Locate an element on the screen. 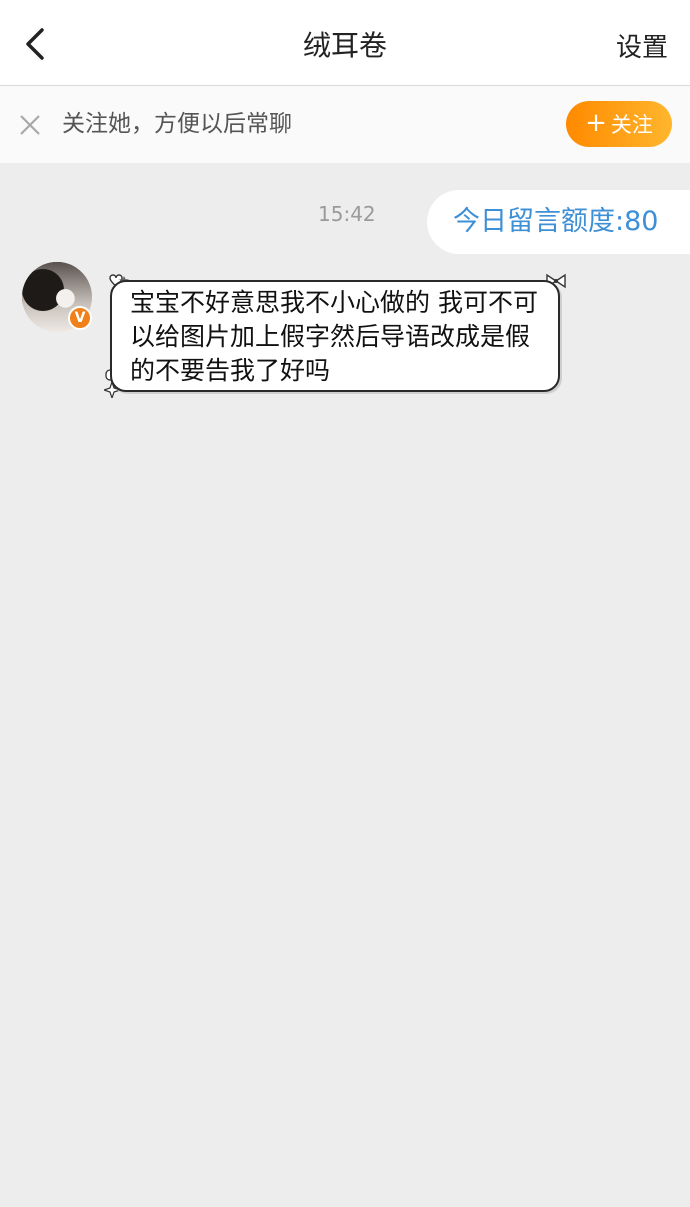 This screenshot has height=1207, width=690. close-icon is located at coordinates (30, 125).